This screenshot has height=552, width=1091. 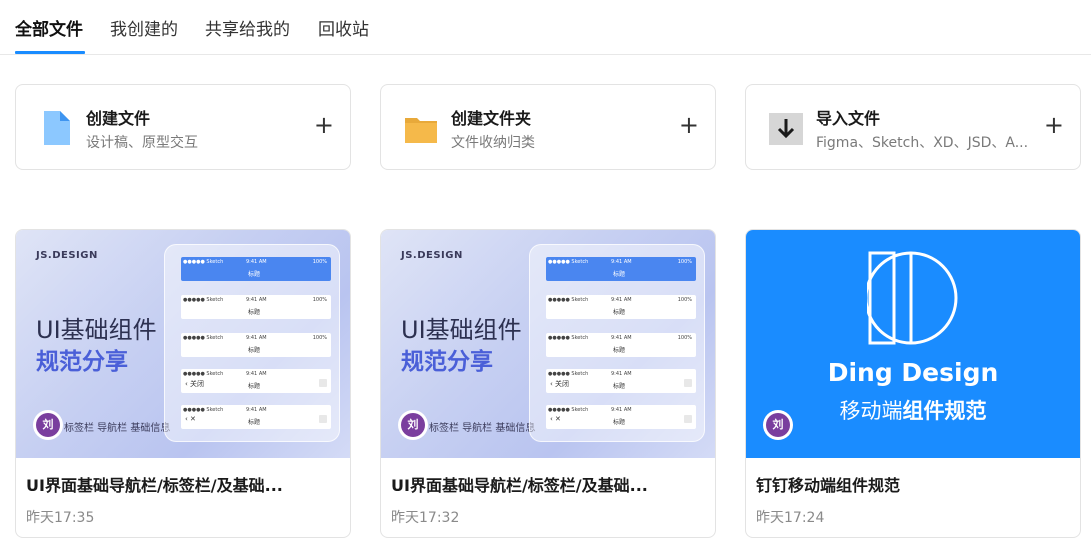 What do you see at coordinates (60, 518) in the screenshot?
I see `file-modified-time: 昨天17:35` at bounding box center [60, 518].